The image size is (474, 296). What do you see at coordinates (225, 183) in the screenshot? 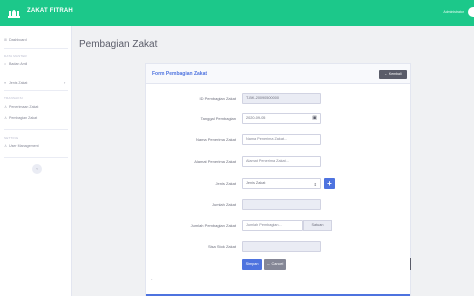
I see `jenis-label: Jenis Zakat` at bounding box center [225, 183].